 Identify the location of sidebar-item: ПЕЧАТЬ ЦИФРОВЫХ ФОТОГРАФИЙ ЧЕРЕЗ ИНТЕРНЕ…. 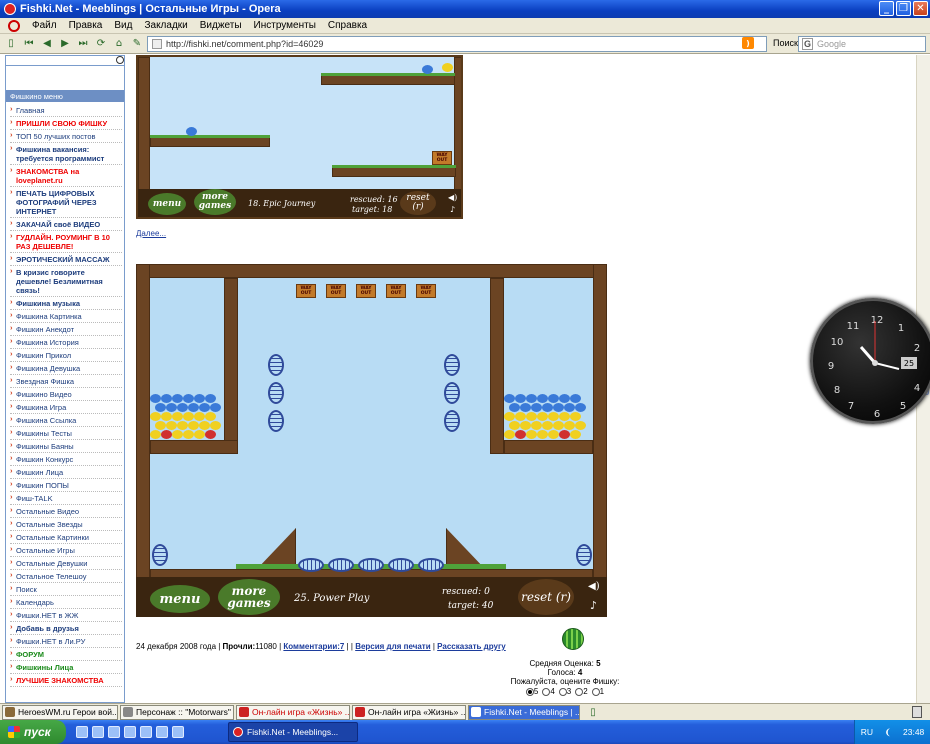
(66, 202).